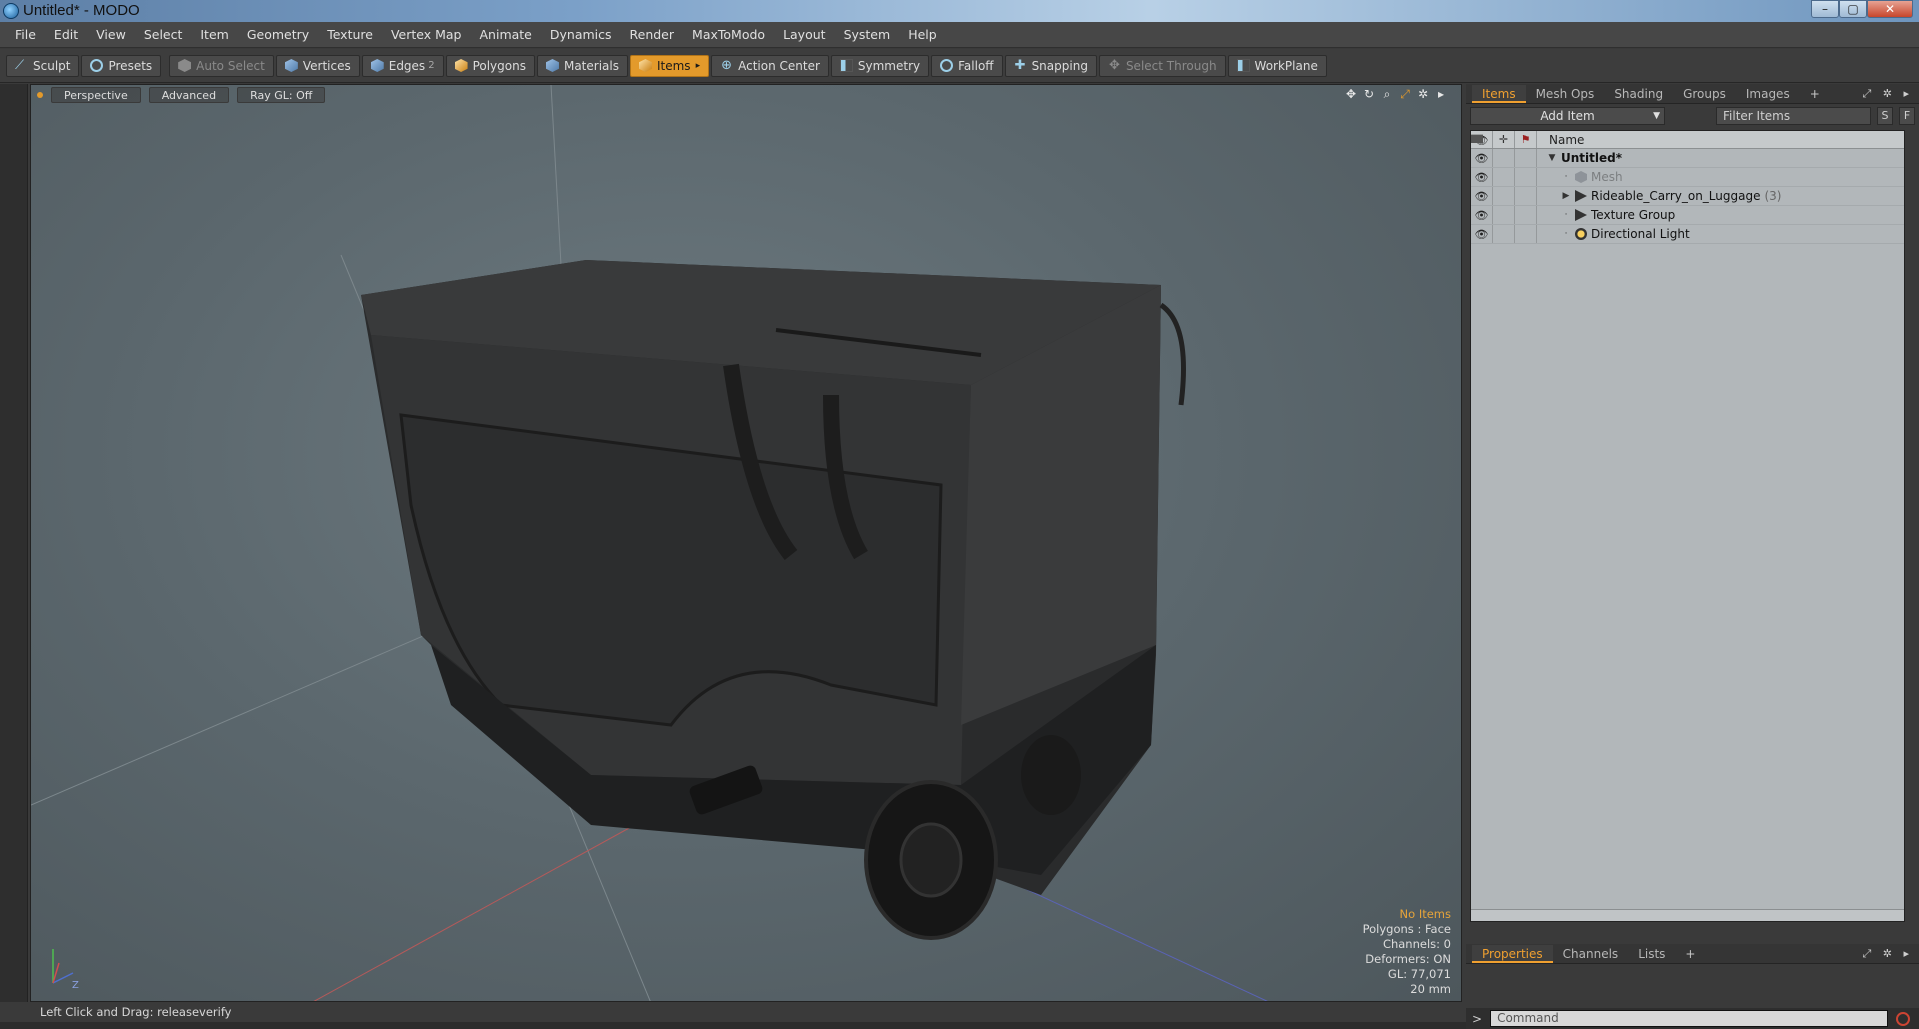 Image resolution: width=1919 pixels, height=1029 pixels. I want to click on menu-maxtomodo: MaxToModo, so click(728, 34).